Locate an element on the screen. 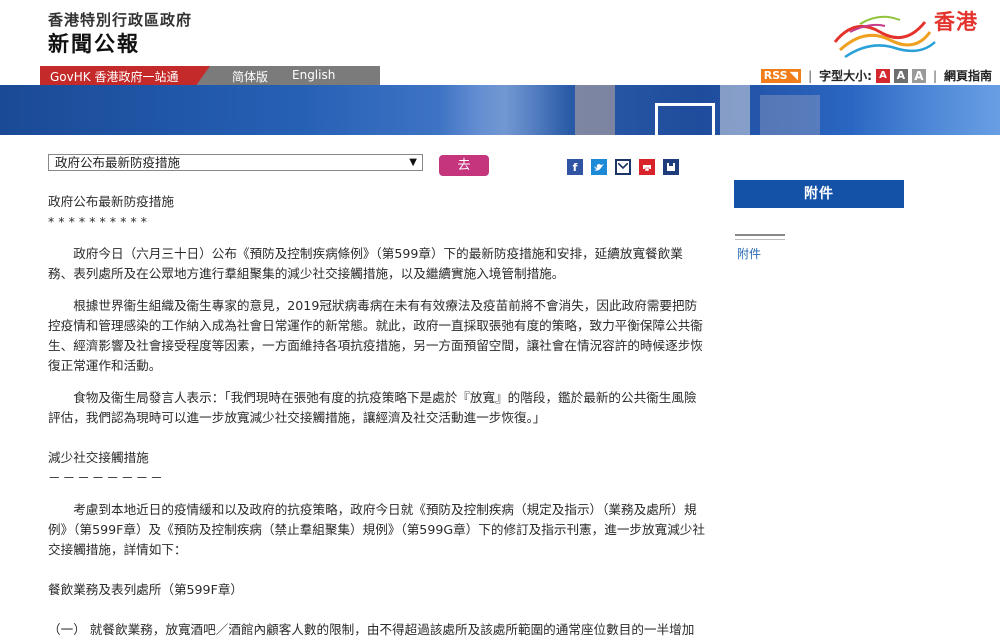 The width and height of the screenshot is (1000, 640). save-icon is located at coordinates (671, 167).